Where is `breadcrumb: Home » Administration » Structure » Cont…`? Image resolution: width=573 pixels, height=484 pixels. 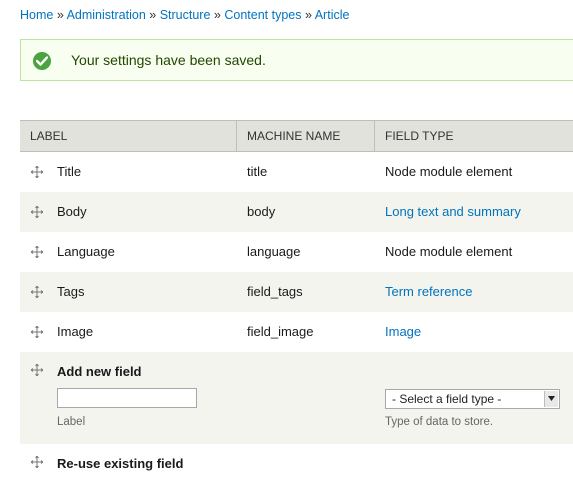
breadcrumb: Home » Administration » Structure » Cont… is located at coordinates (184, 15).